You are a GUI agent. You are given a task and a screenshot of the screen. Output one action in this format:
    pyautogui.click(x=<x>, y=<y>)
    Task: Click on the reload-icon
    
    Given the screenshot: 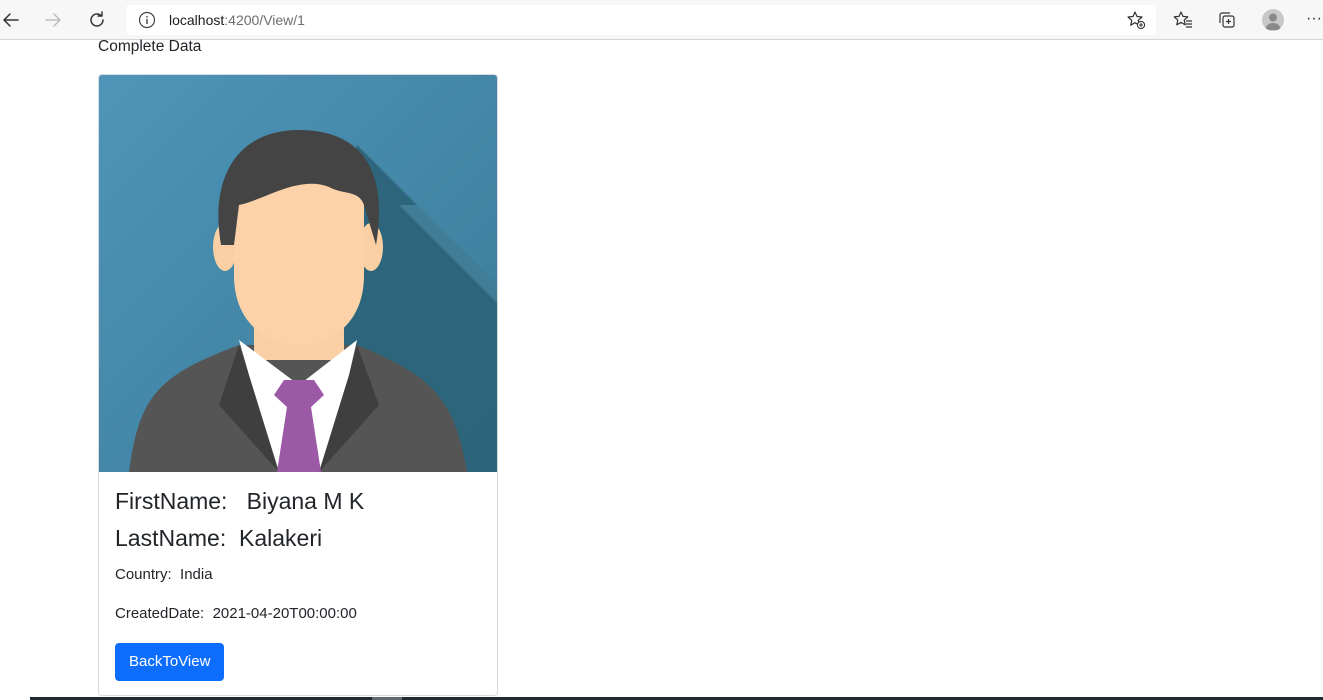 What is the action you would take?
    pyautogui.click(x=97, y=20)
    